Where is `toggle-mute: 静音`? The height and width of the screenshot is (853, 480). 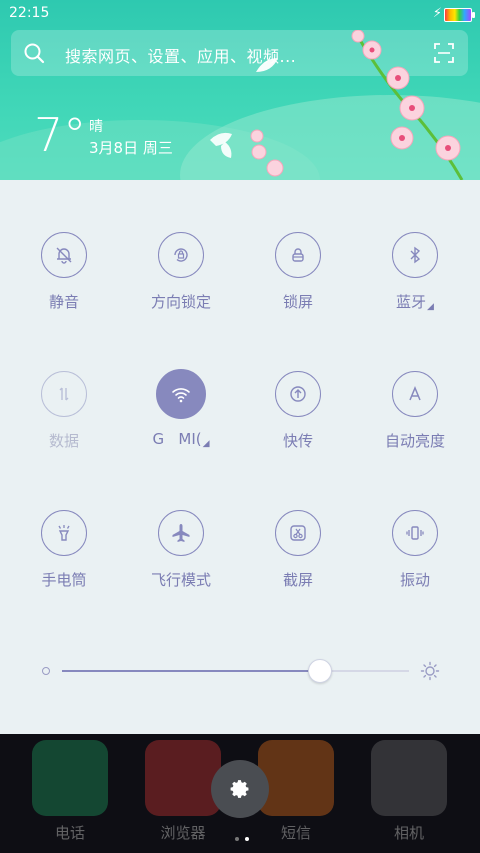
toggle-mute: 静音 is located at coordinates (64, 272).